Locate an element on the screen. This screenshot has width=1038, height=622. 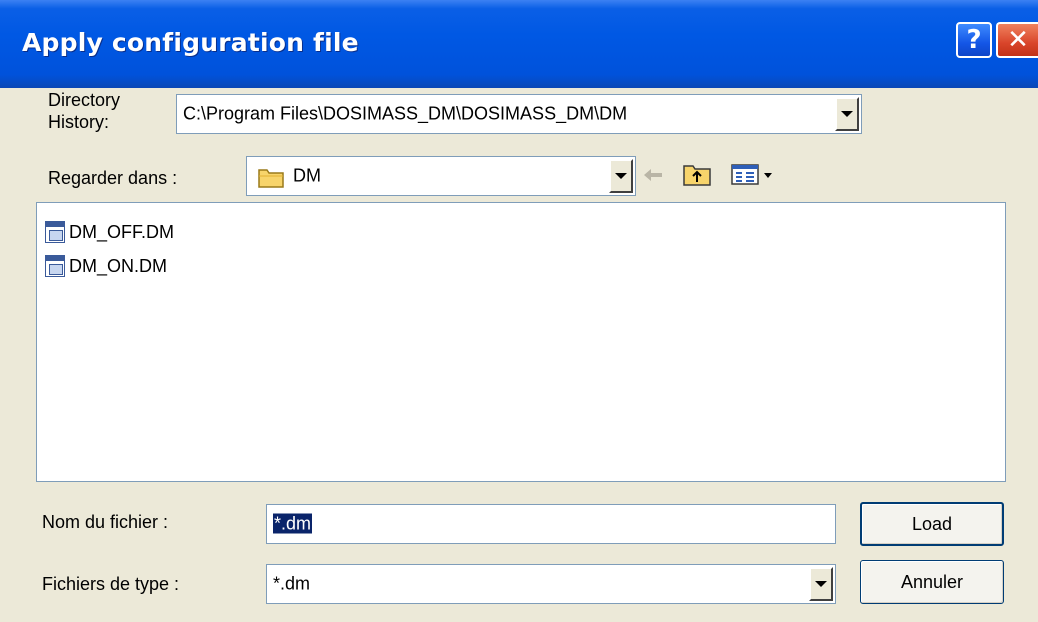
title-bar: Apply configuration file ? ✕ is located at coordinates (519, 44).